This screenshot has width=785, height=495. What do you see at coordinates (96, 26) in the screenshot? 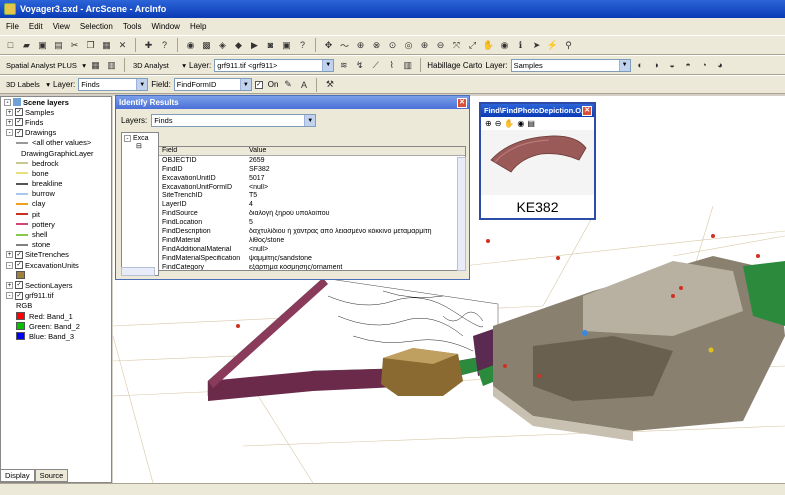
I see `menu-selection: Selection` at bounding box center [96, 26].